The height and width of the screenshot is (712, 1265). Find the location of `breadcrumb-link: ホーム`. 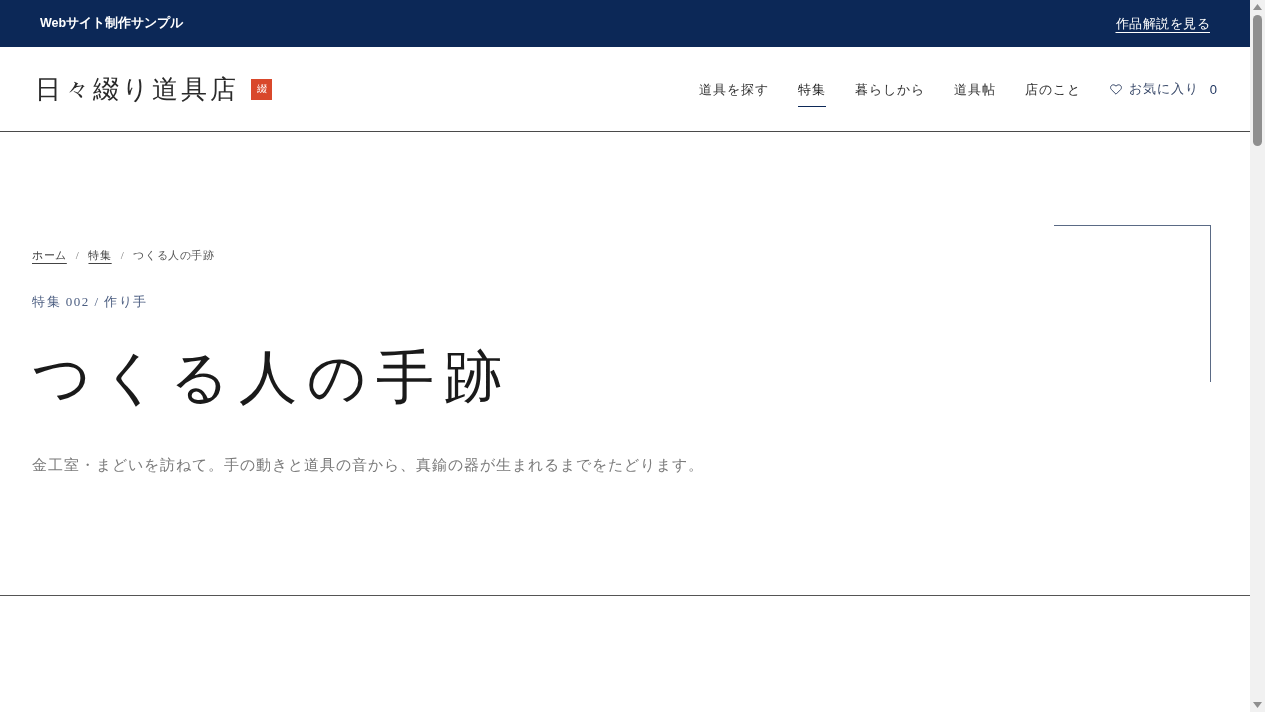

breadcrumb-link: ホーム is located at coordinates (49, 255).